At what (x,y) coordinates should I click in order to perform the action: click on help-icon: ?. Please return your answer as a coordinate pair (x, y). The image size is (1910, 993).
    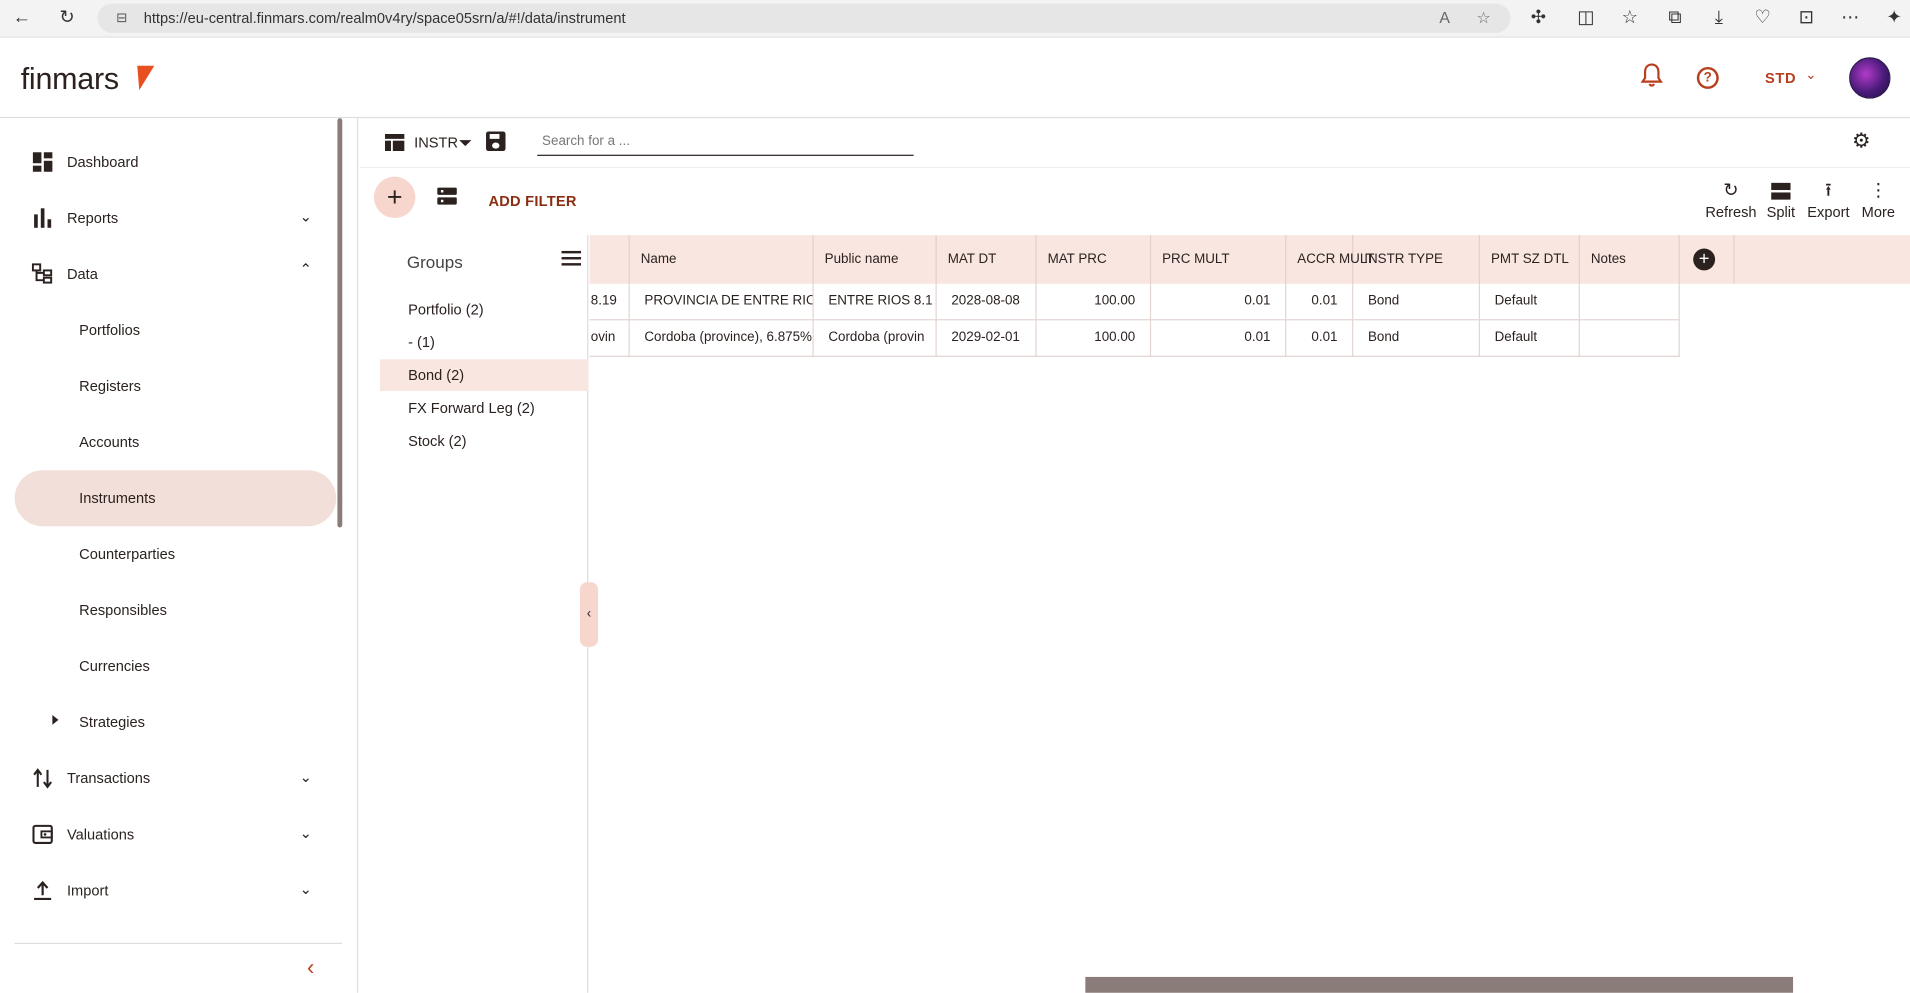
    Looking at the image, I should click on (1707, 77).